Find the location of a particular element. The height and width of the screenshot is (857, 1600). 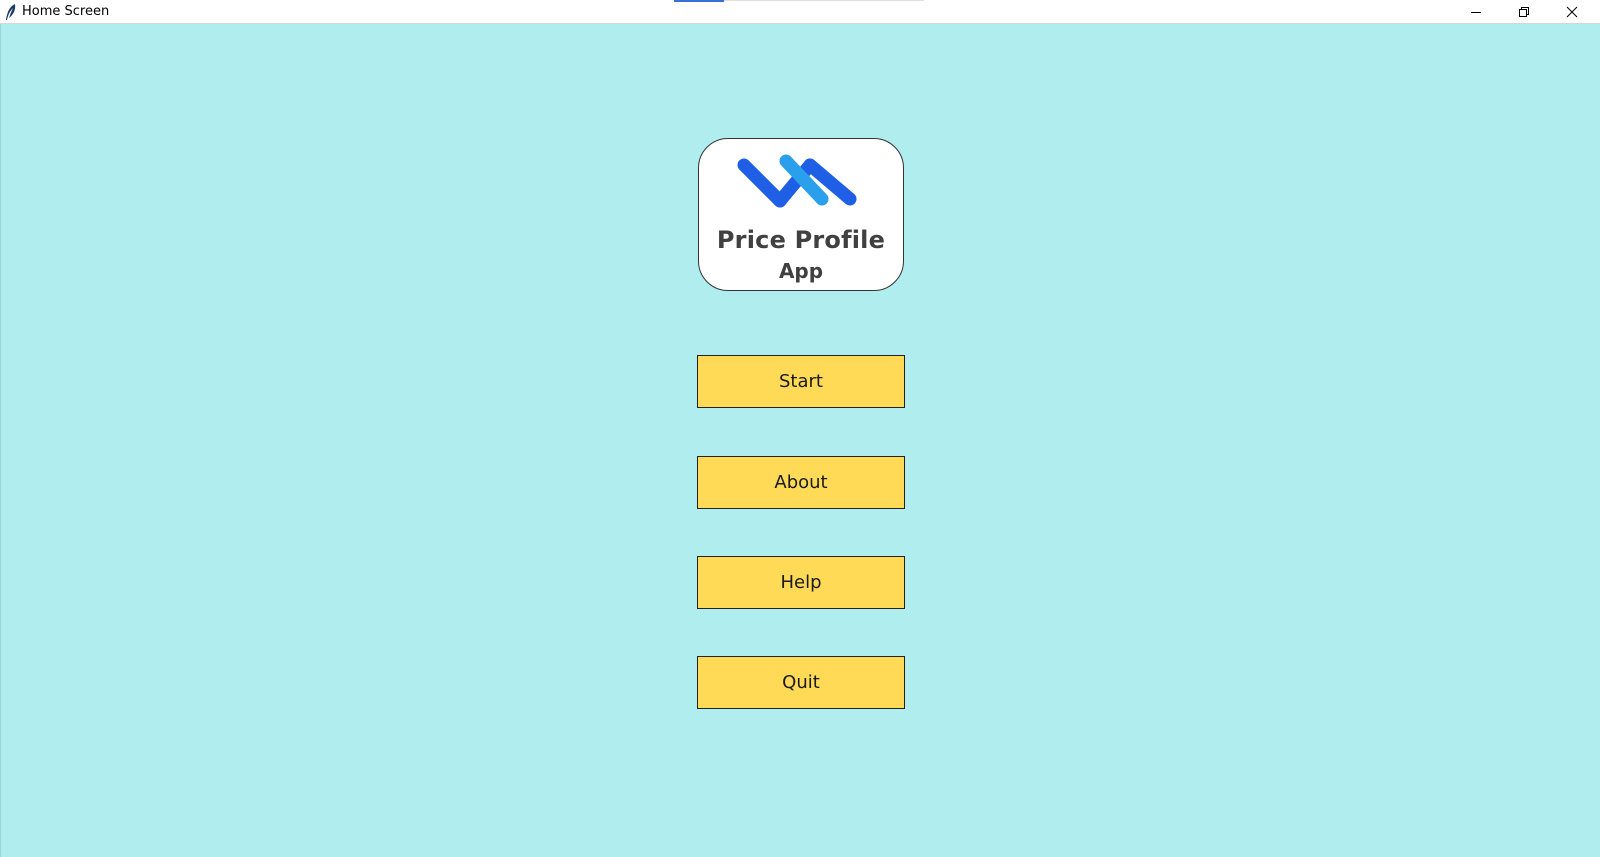

restore-icon is located at coordinates (1524, 12).